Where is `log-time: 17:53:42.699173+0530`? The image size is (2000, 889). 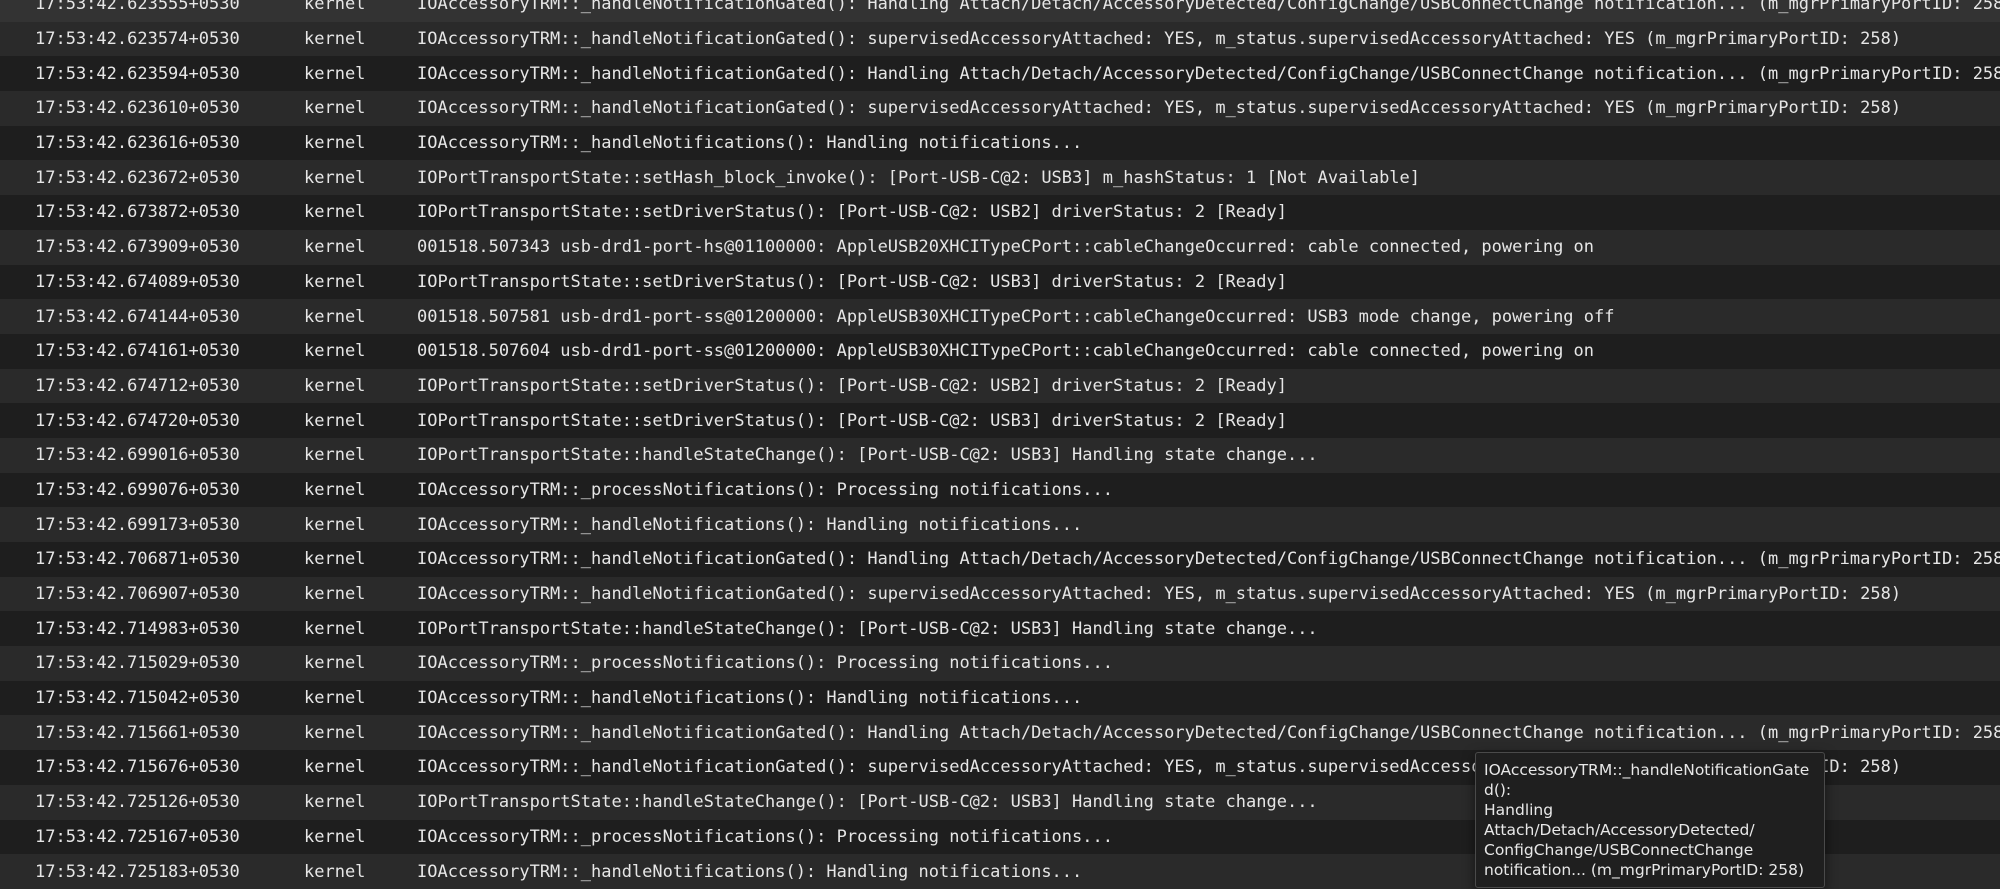
log-time: 17:53:42.699173+0530 is located at coordinates (137, 524).